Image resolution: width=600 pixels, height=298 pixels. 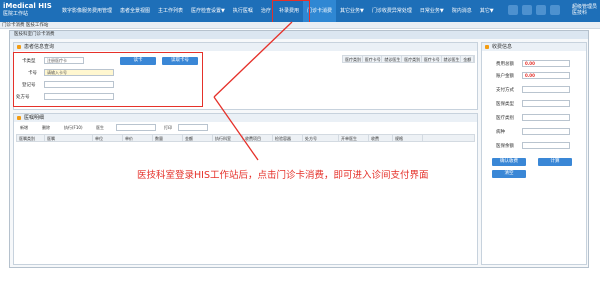 I want to click on arrow-line-top, so click(x=253, y=59).